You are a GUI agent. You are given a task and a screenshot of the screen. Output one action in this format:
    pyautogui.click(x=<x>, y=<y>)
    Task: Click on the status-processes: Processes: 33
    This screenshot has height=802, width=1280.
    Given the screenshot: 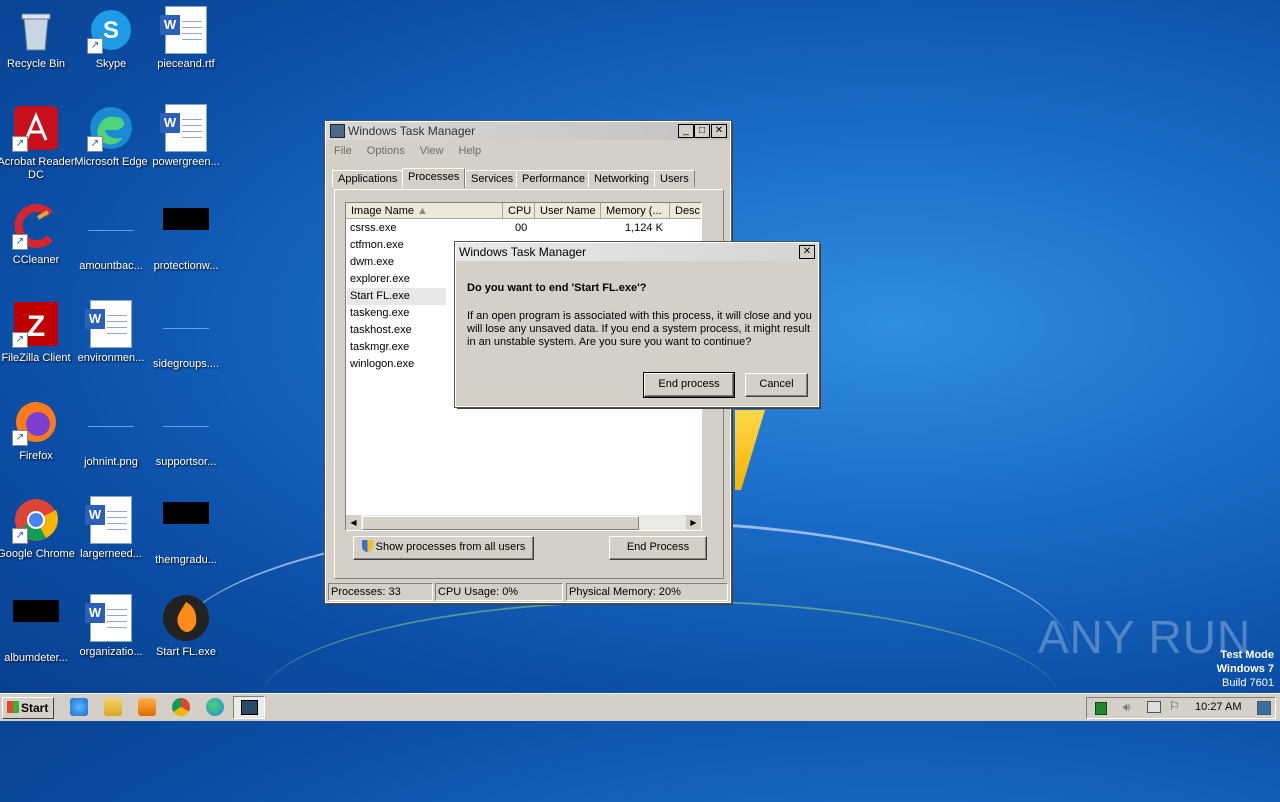 What is the action you would take?
    pyautogui.click(x=380, y=592)
    